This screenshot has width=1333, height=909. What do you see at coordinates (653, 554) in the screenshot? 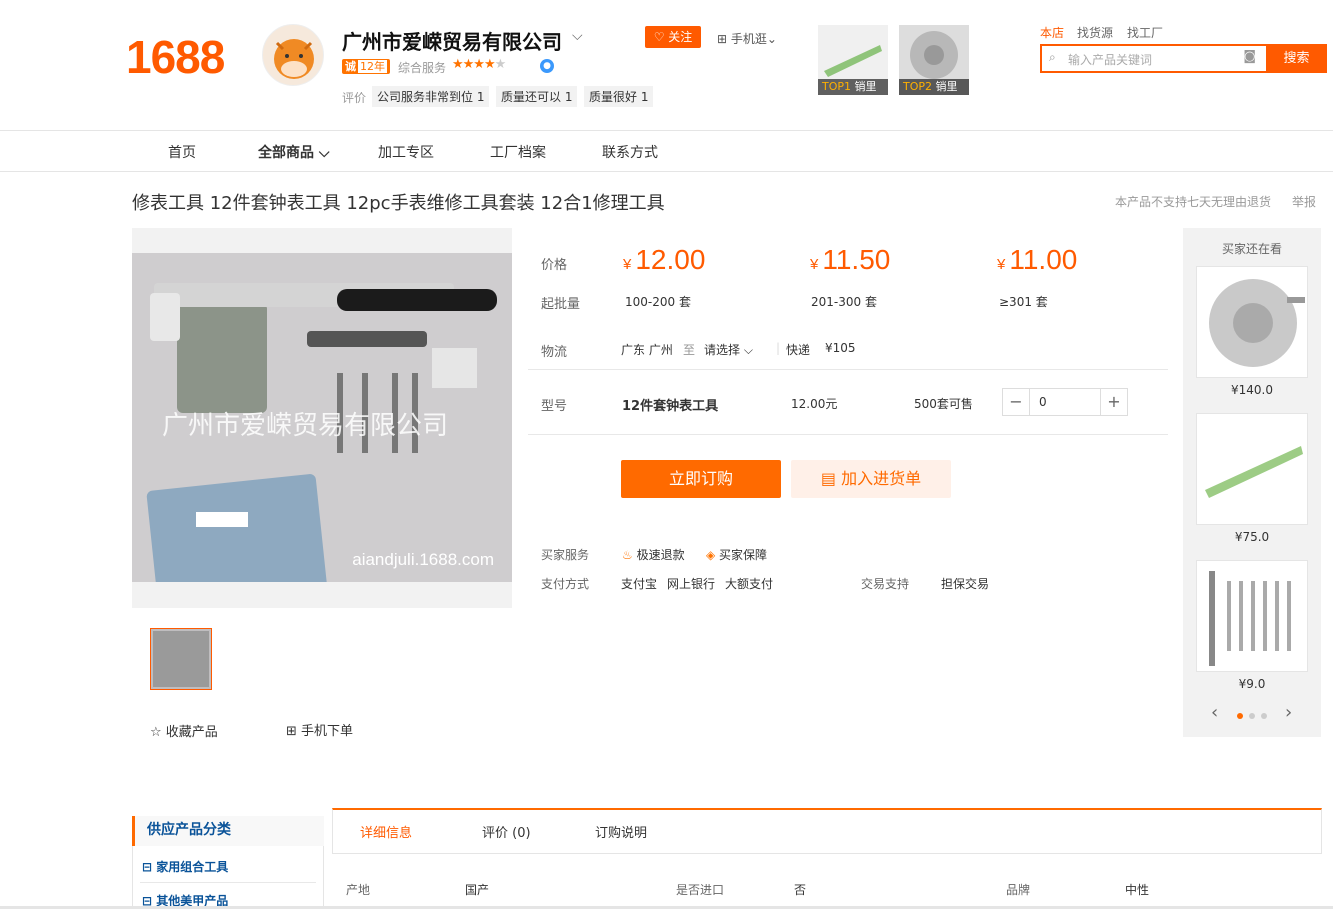
I see `fast-refund-badge: ♨ 极速退款` at bounding box center [653, 554].